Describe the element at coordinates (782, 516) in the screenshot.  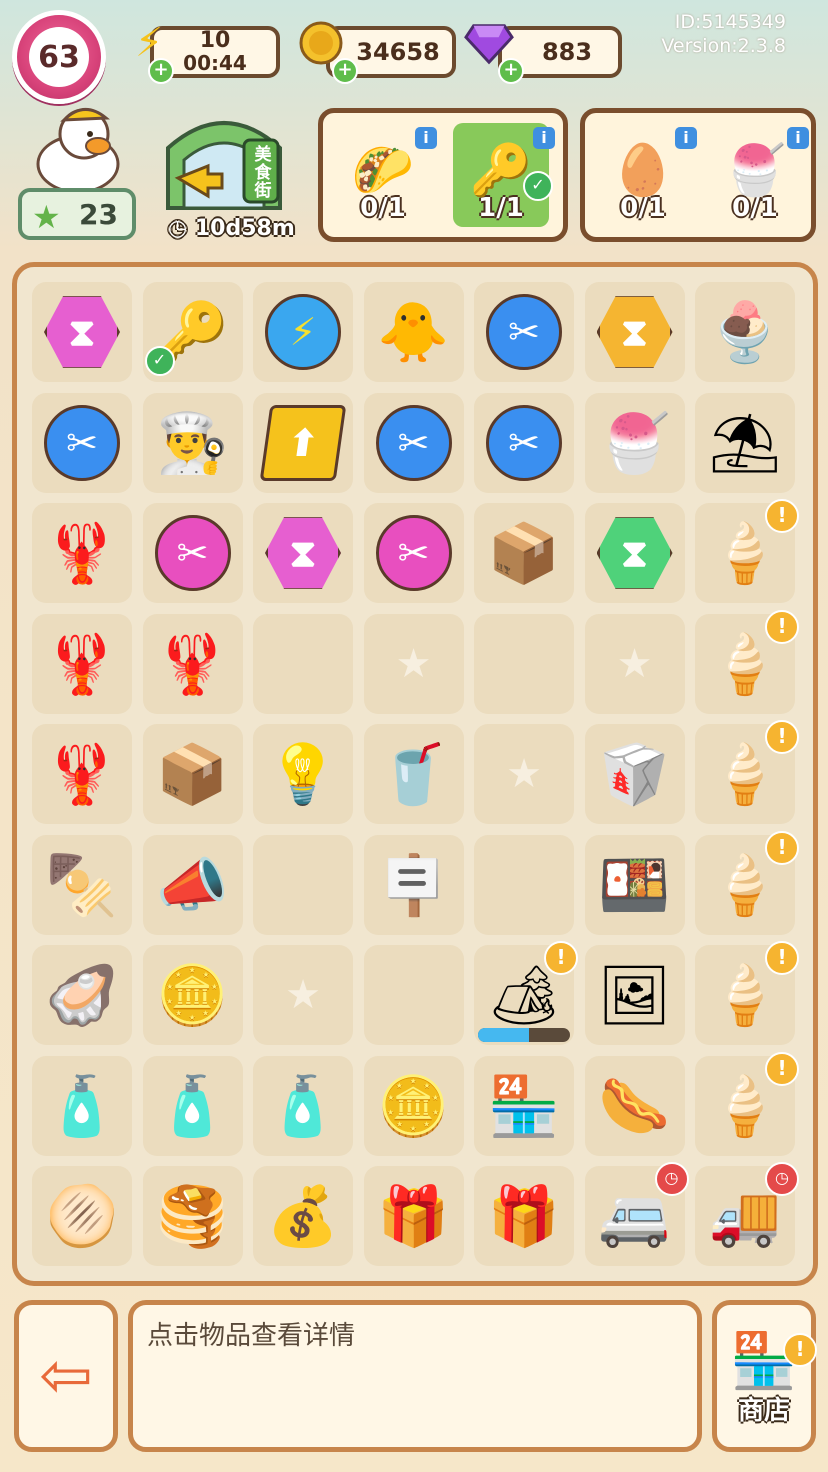
I see `alert-icon: !` at that location.